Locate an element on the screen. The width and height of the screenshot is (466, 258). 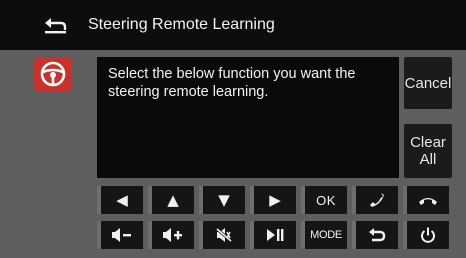
key-down: ▼ is located at coordinates (222, 200).